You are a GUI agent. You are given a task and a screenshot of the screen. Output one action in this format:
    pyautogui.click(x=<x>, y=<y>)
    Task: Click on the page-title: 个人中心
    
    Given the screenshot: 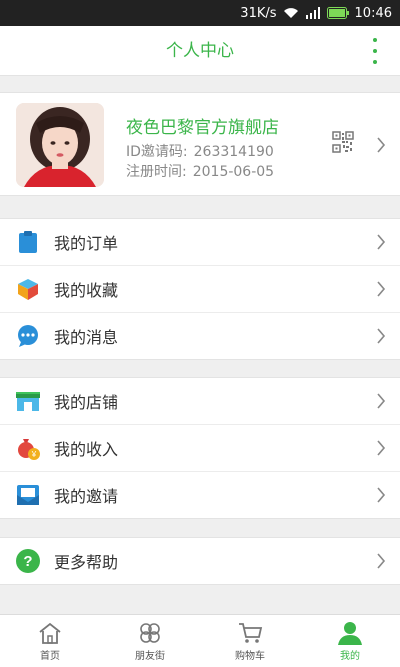 What is the action you would take?
    pyautogui.click(x=200, y=51)
    